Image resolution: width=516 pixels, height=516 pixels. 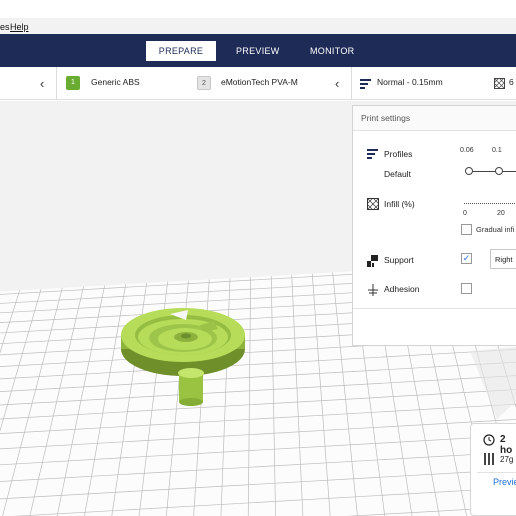 I want to click on support-extruder-value: Right, so click(x=504, y=259).